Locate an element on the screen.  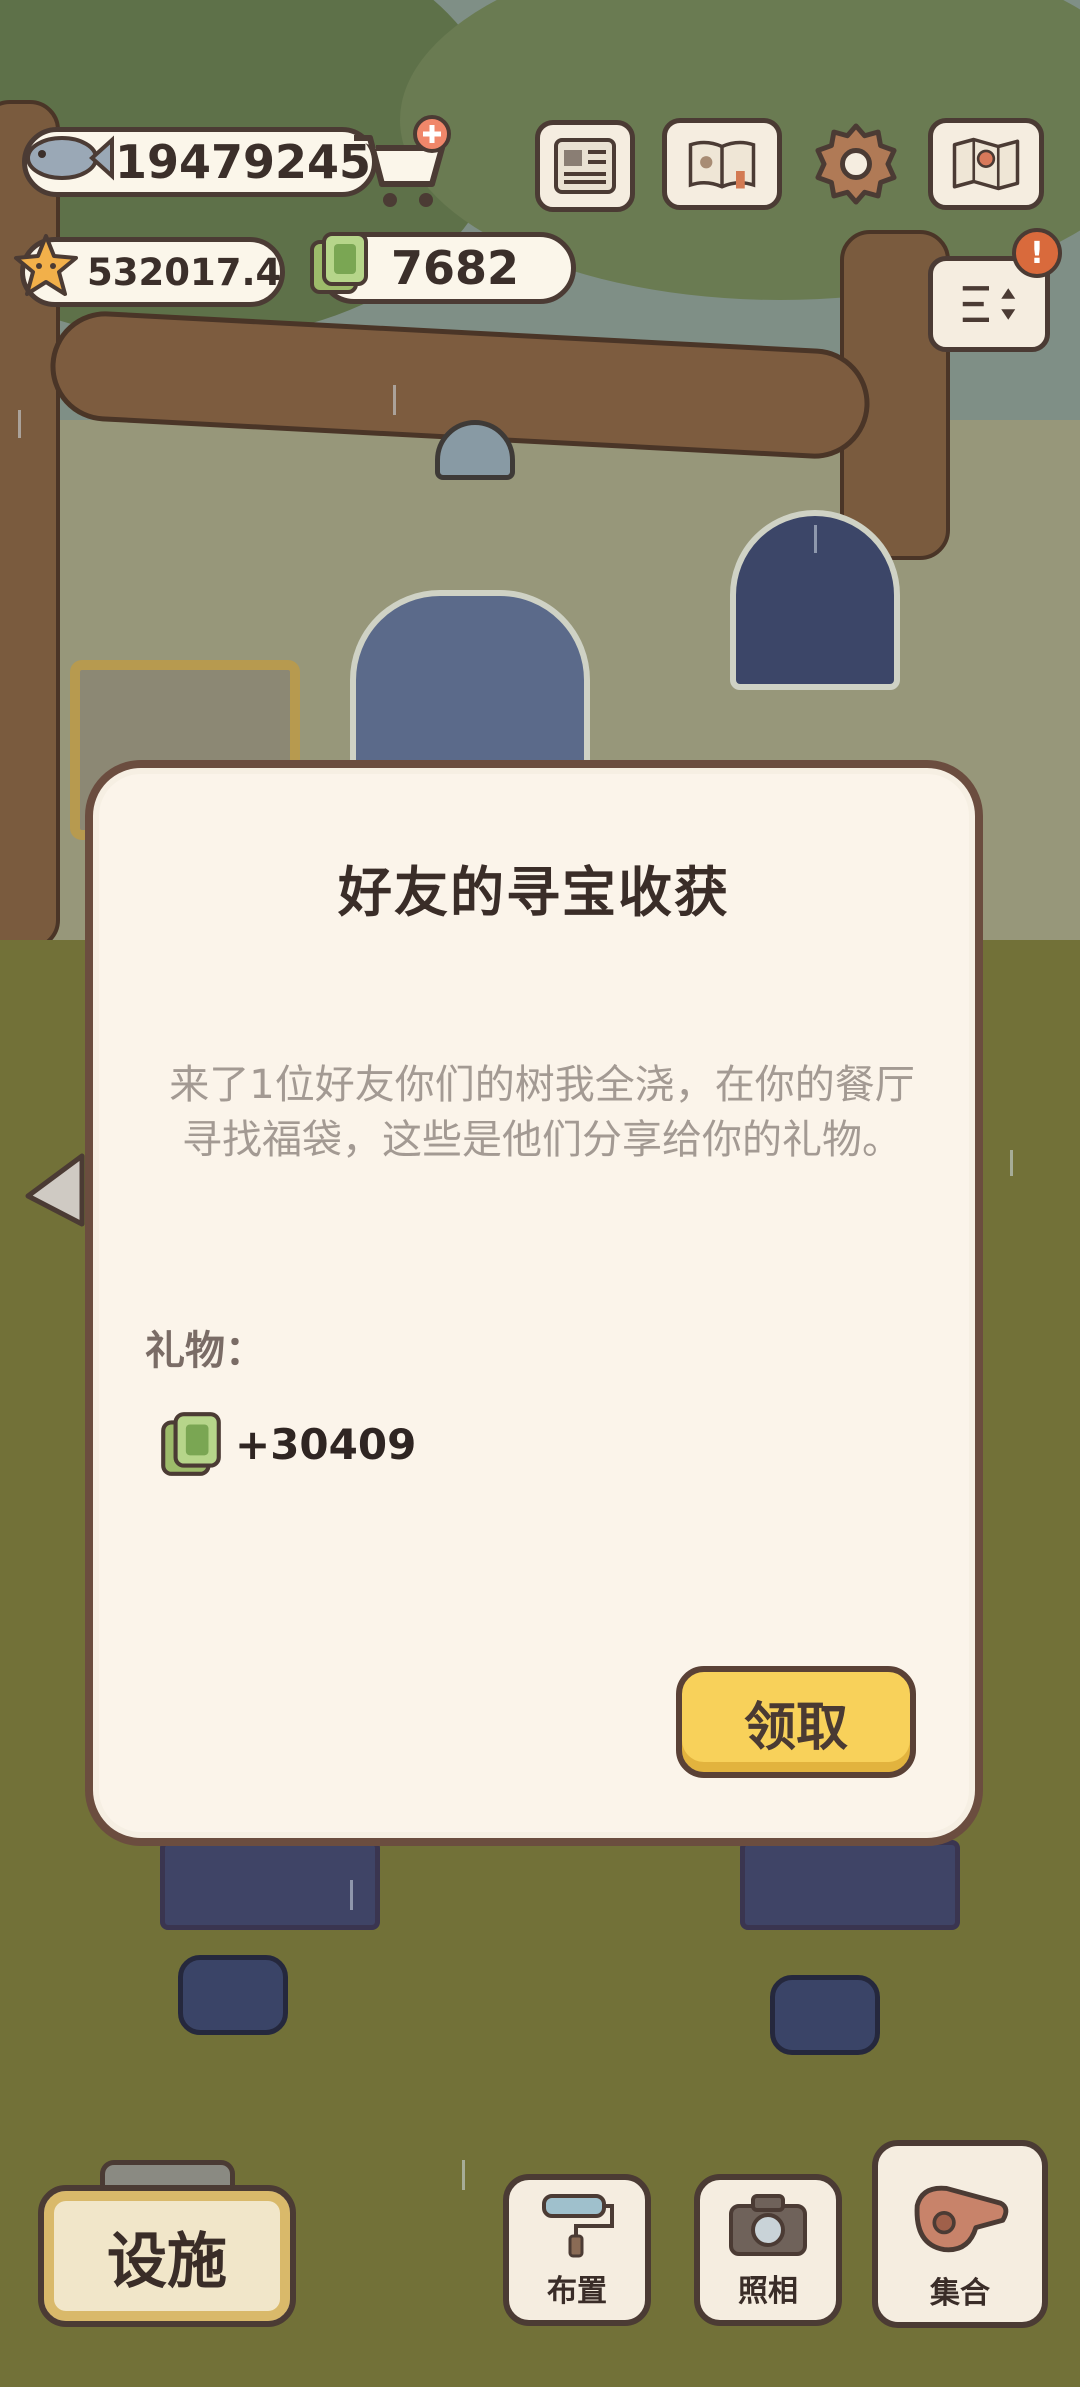
map-button is located at coordinates (986, 164).